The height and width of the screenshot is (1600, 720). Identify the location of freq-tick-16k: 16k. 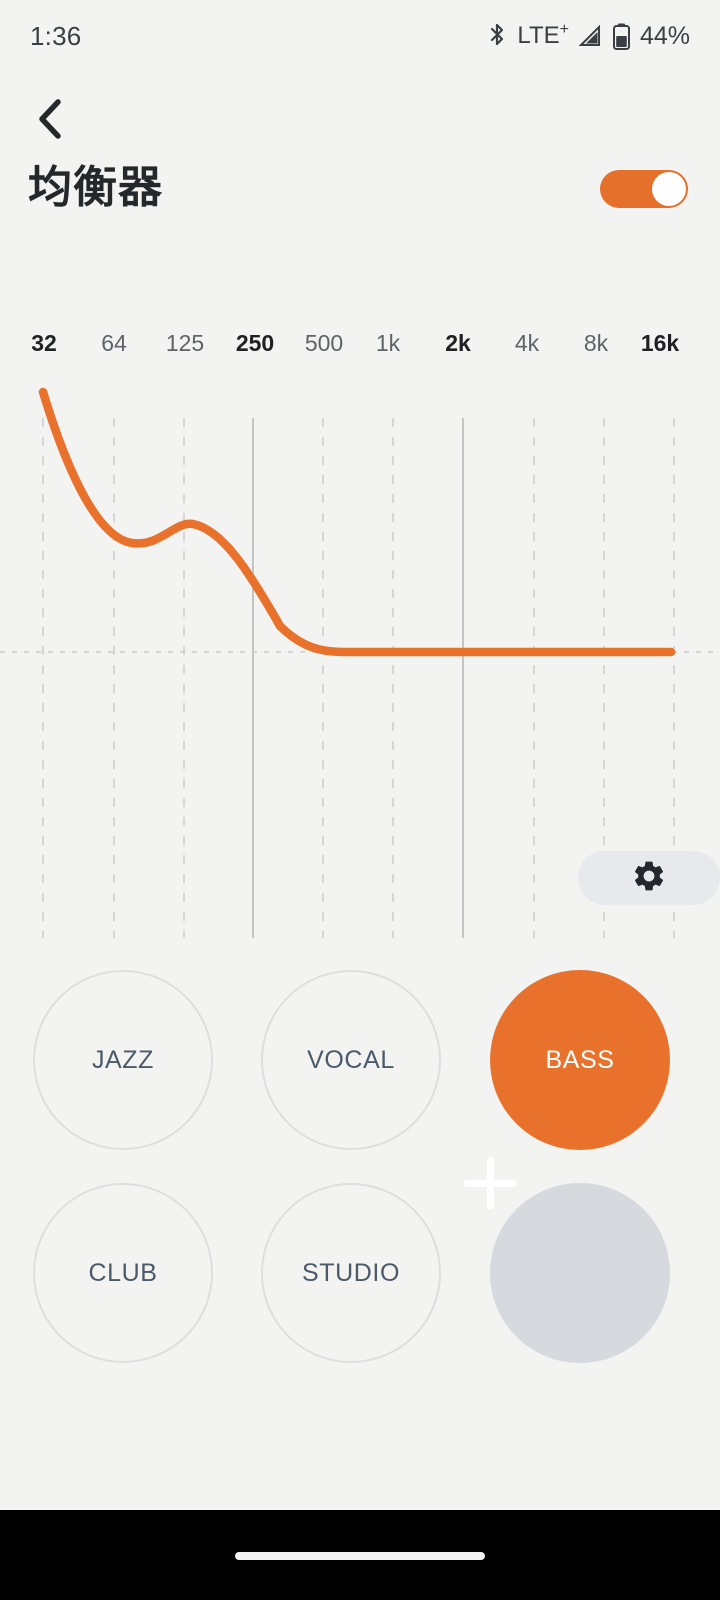
(660, 343).